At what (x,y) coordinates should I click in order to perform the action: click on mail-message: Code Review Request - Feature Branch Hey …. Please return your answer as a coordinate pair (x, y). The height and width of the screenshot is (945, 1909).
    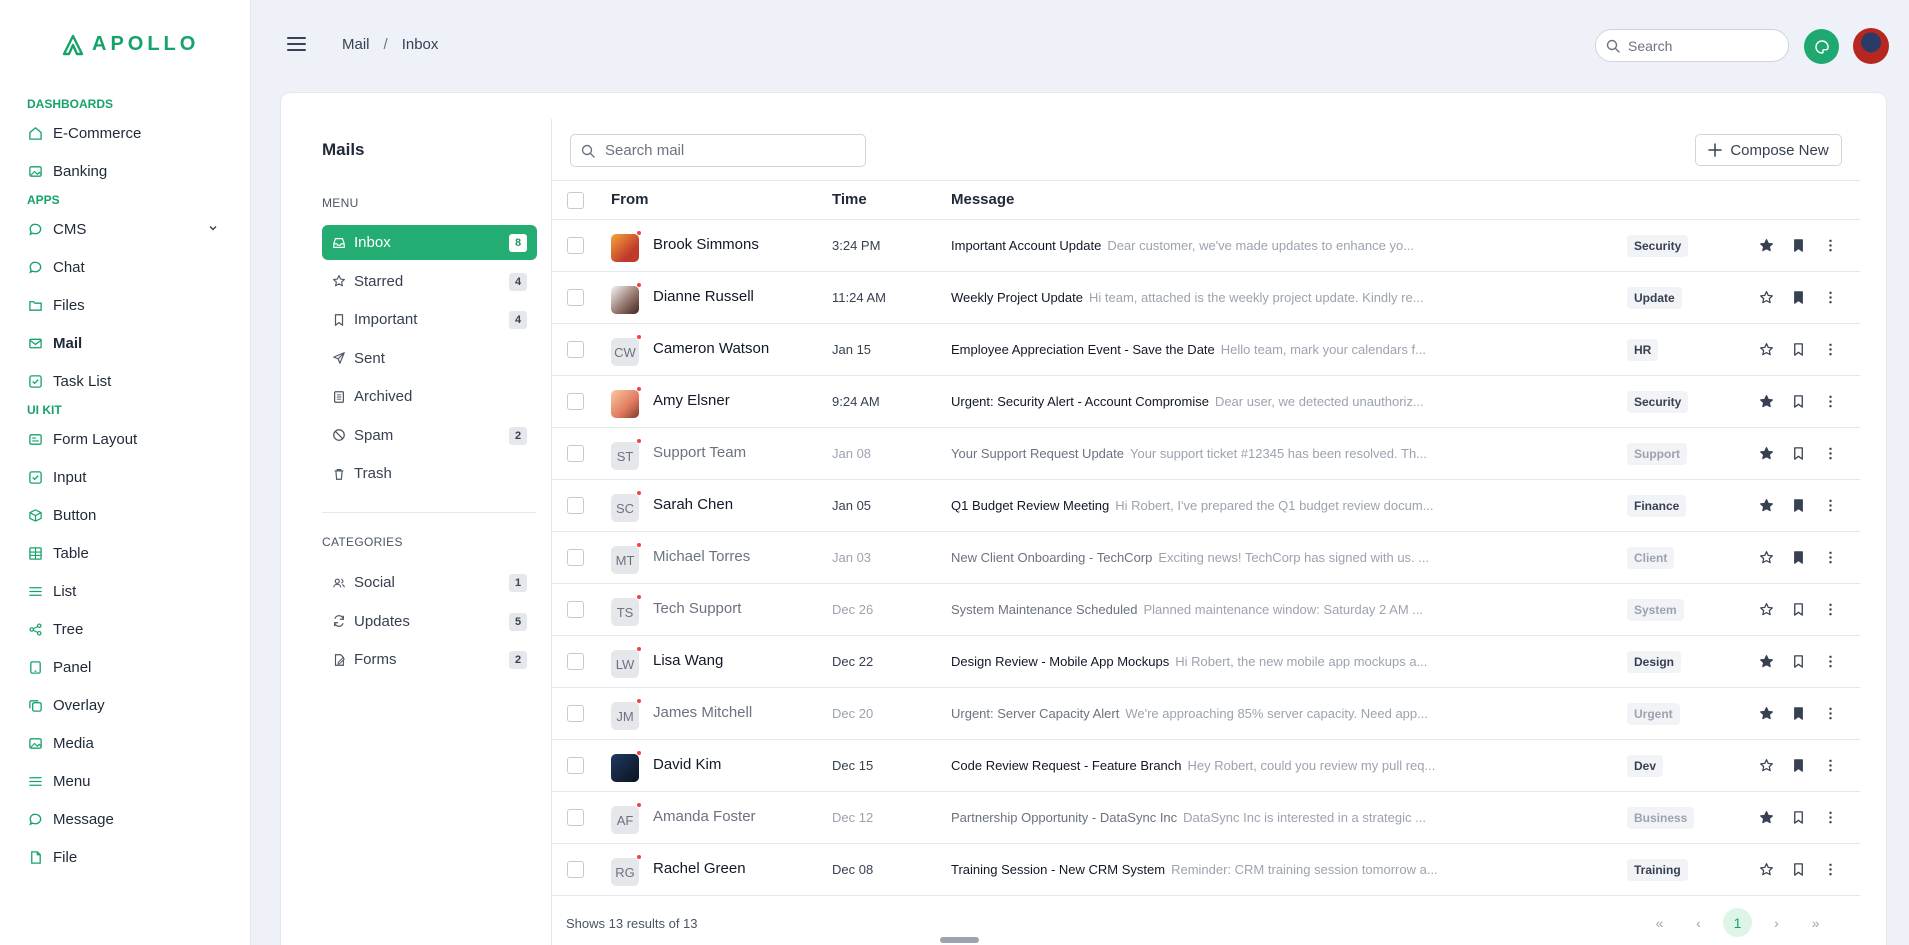
    Looking at the image, I should click on (1201, 765).